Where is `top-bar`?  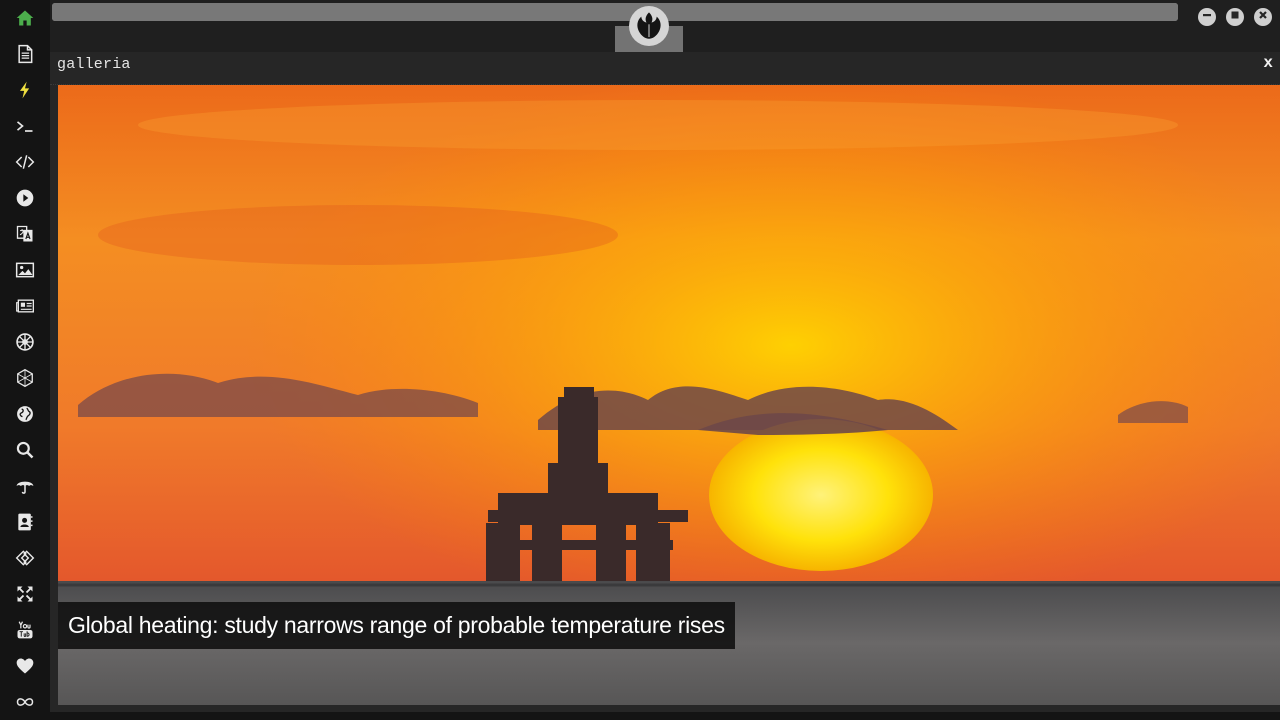 top-bar is located at coordinates (665, 26).